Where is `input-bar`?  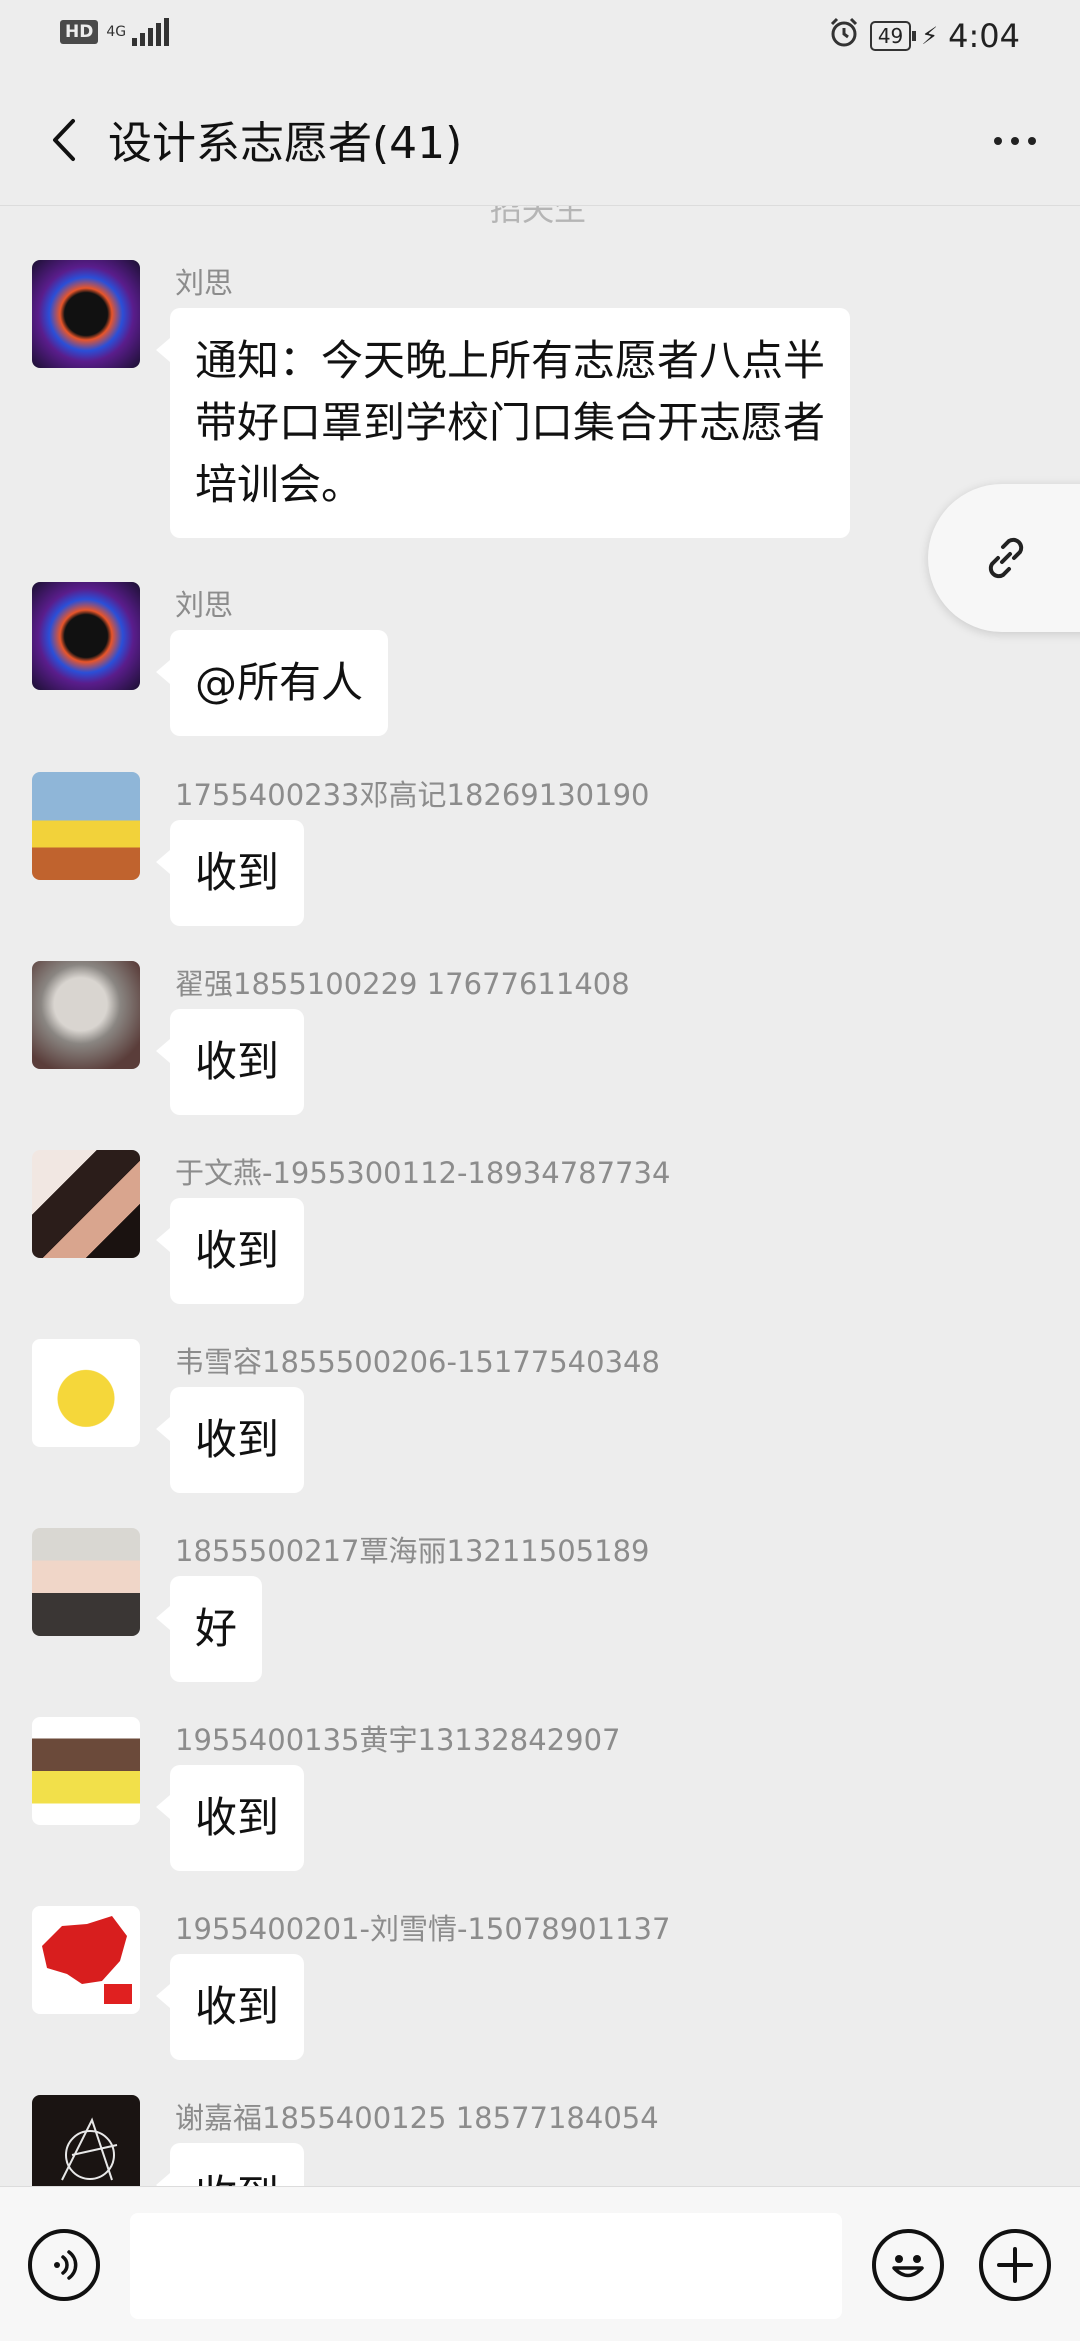 input-bar is located at coordinates (540, 2263).